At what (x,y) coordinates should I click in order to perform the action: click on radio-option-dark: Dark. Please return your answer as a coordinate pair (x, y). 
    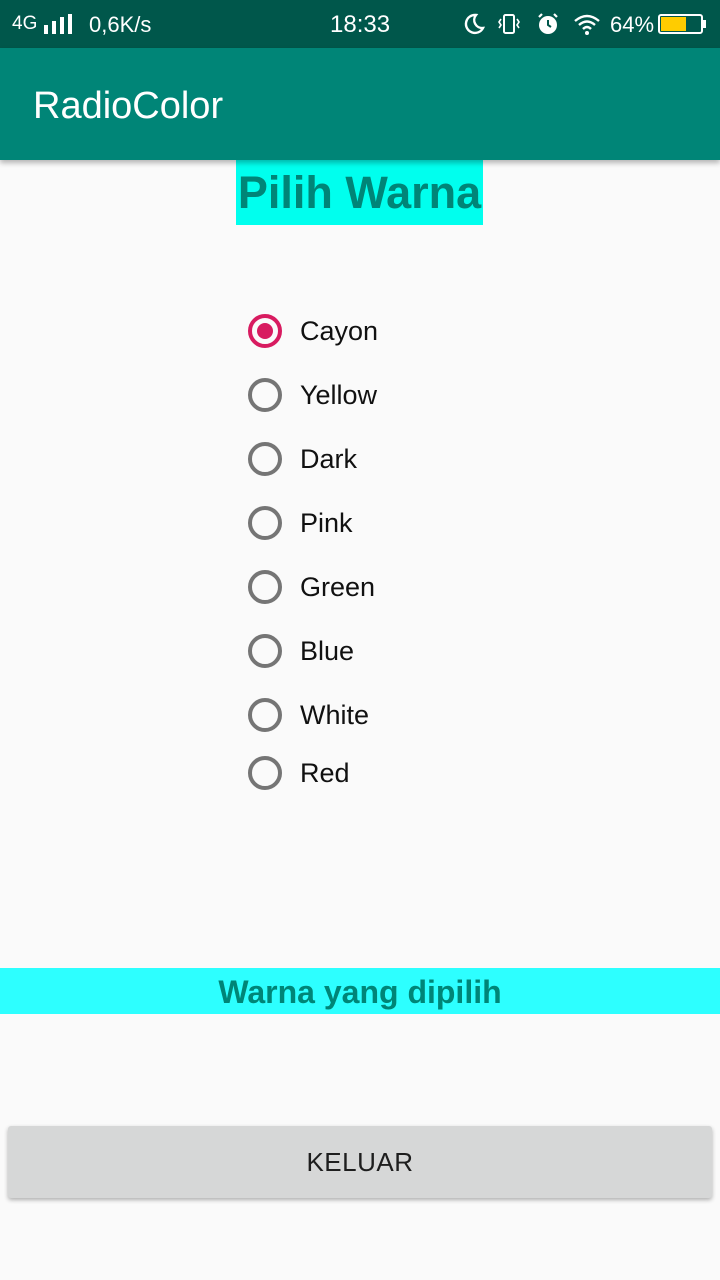
    Looking at the image, I should click on (396, 462).